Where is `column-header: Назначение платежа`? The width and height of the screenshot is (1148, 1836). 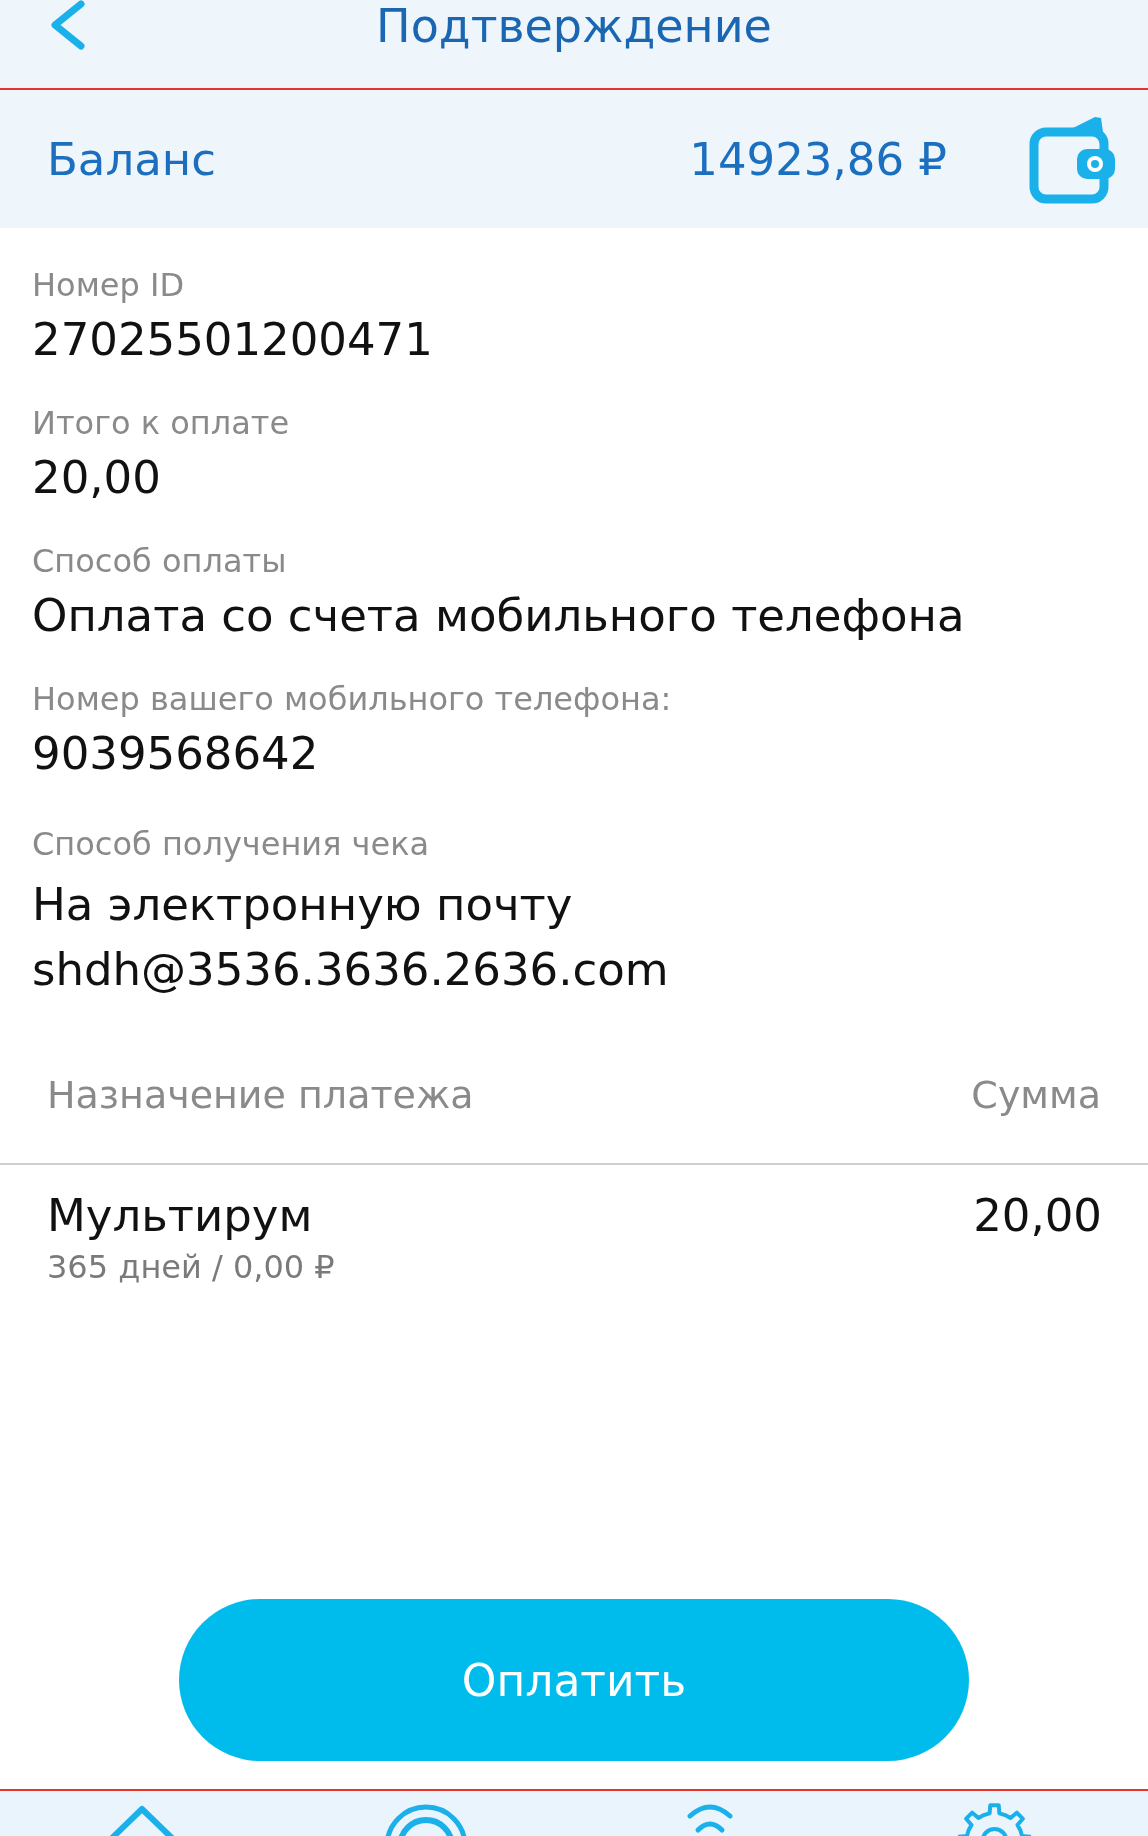
column-header: Назначение платежа is located at coordinates (260, 1095).